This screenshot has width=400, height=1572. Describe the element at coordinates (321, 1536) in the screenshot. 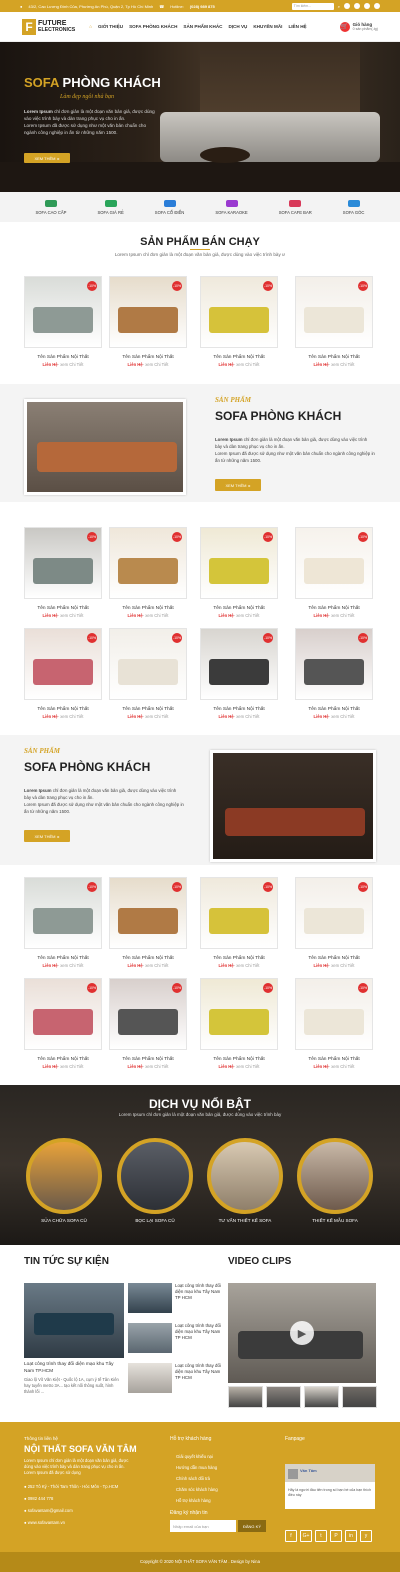

I see `twitter-icon: t` at that location.